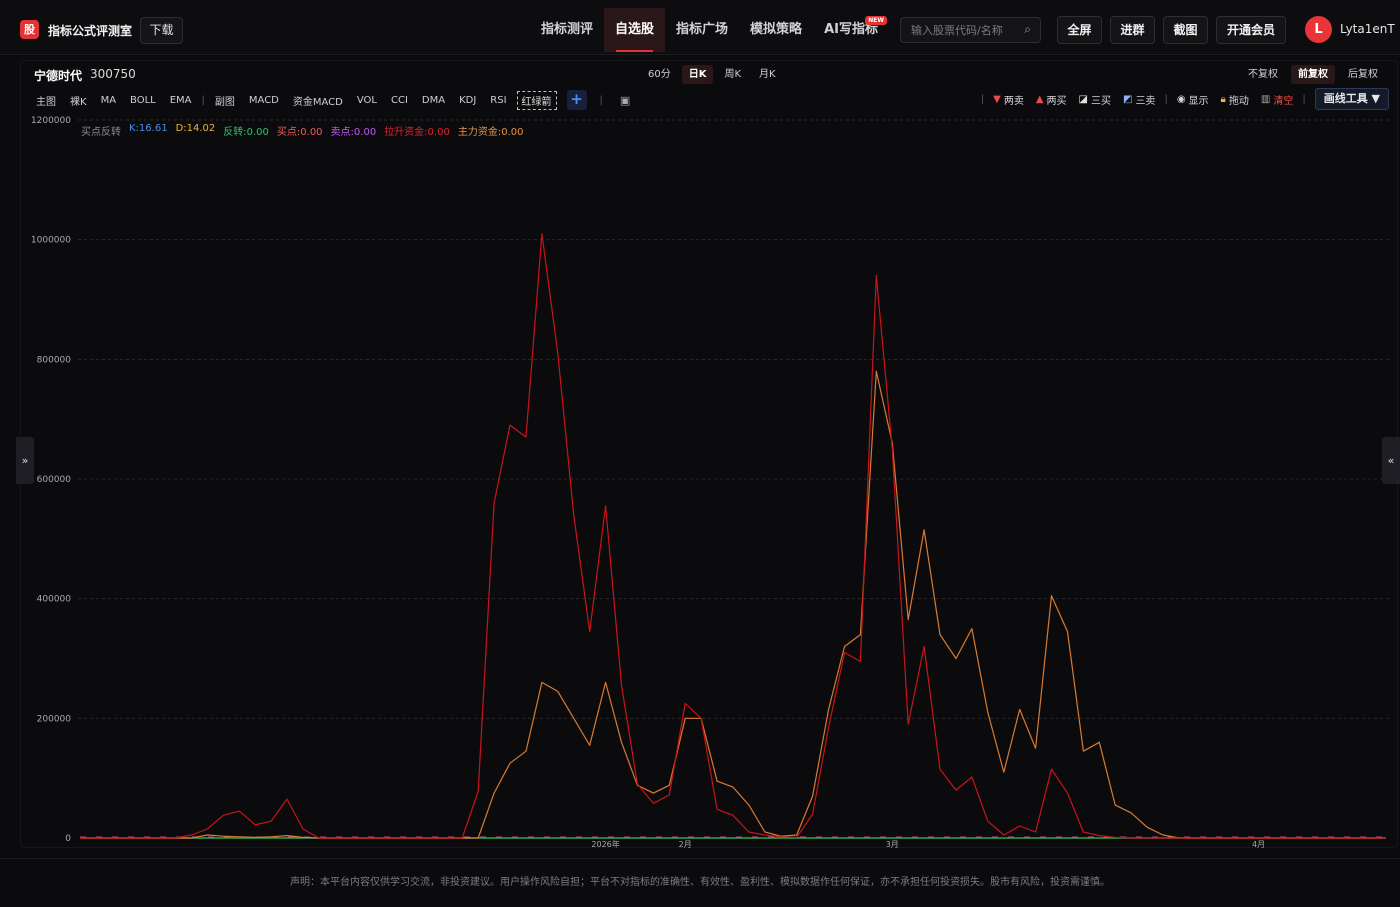  I want to click on y-tick-label: 400000, so click(54, 600).